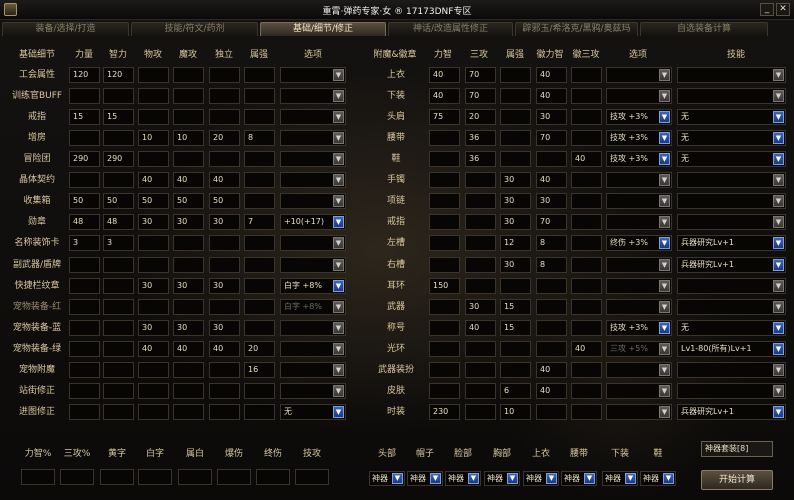 This screenshot has height=500, width=794. What do you see at coordinates (639, 159) in the screenshot?
I see `right-option-dropdown: 技攻 +3% ▼` at bounding box center [639, 159].